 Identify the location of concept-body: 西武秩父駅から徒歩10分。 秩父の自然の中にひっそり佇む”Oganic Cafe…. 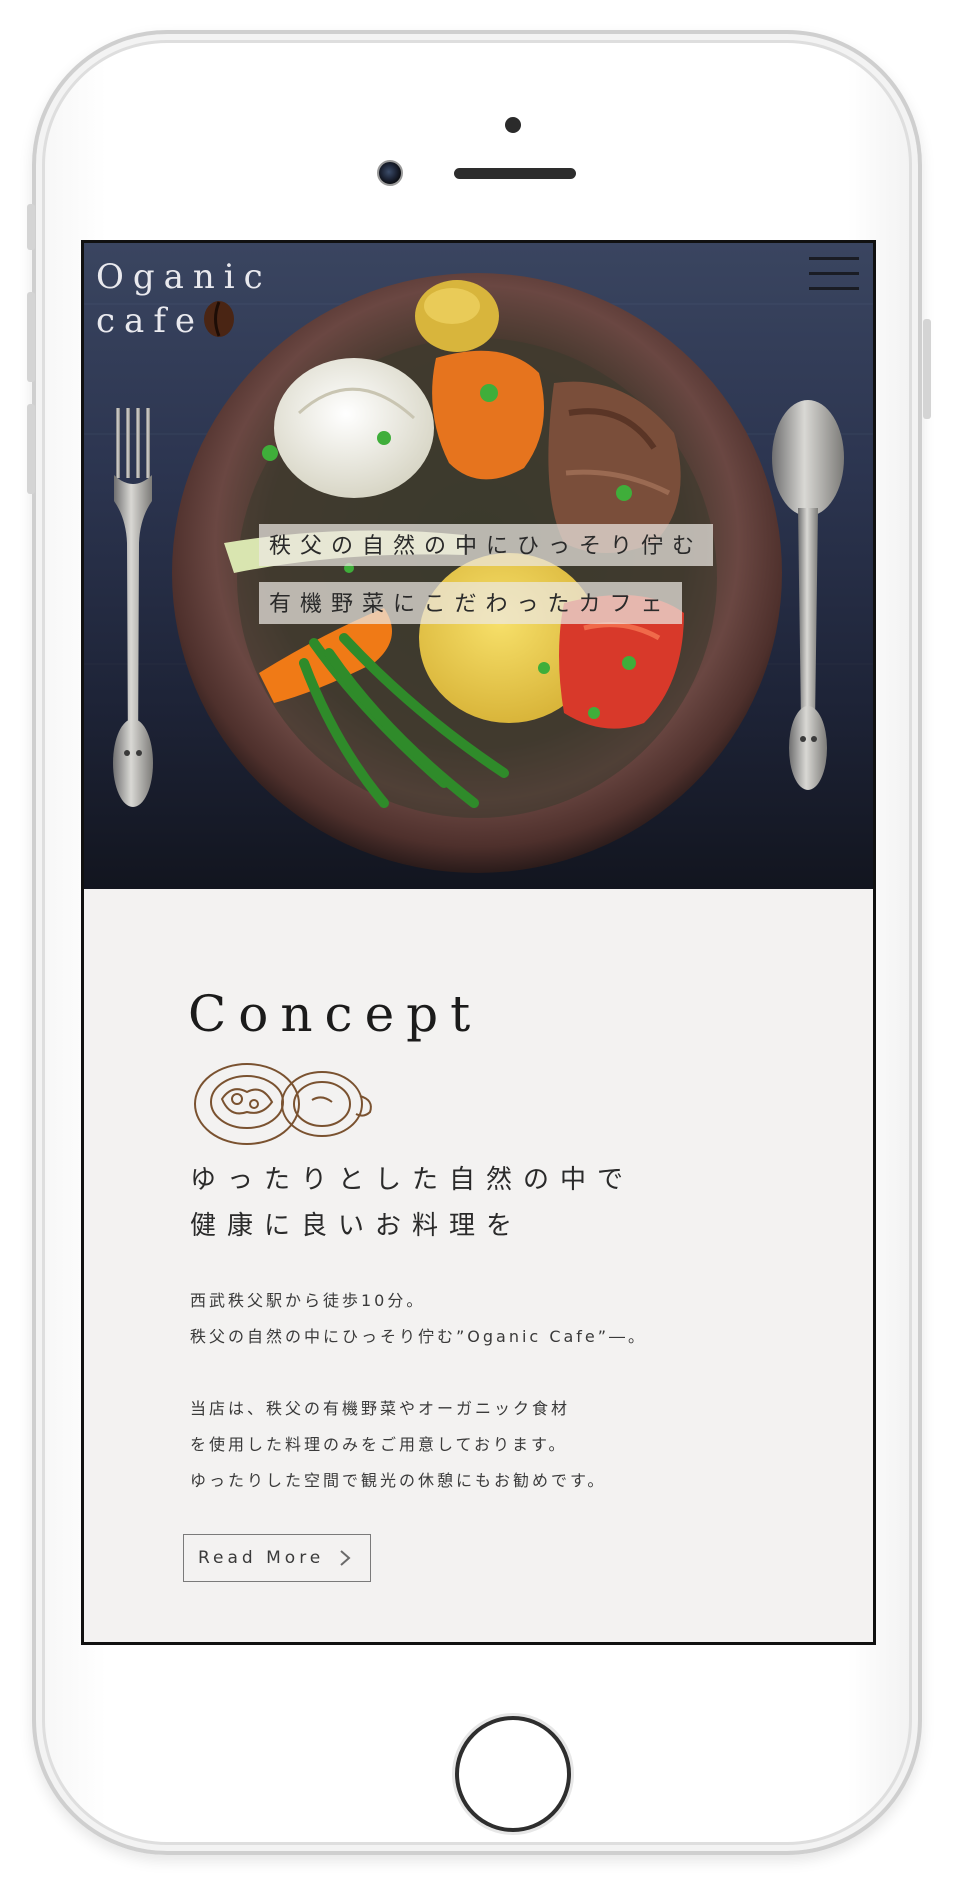
(418, 1391).